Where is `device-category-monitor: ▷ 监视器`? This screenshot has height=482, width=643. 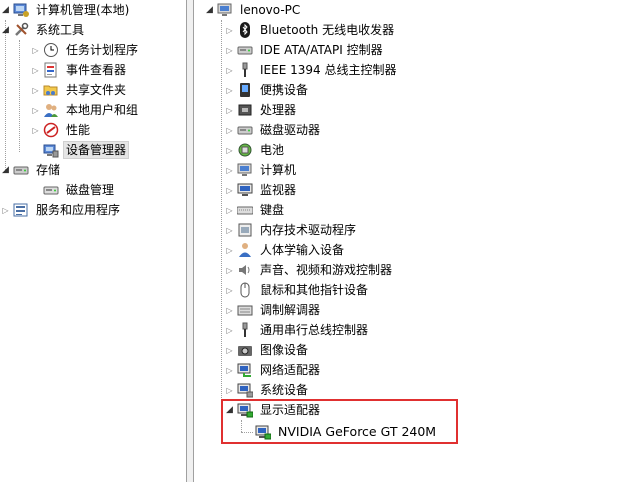
device-category-monitor: ▷ 监视器 is located at coordinates (261, 190).